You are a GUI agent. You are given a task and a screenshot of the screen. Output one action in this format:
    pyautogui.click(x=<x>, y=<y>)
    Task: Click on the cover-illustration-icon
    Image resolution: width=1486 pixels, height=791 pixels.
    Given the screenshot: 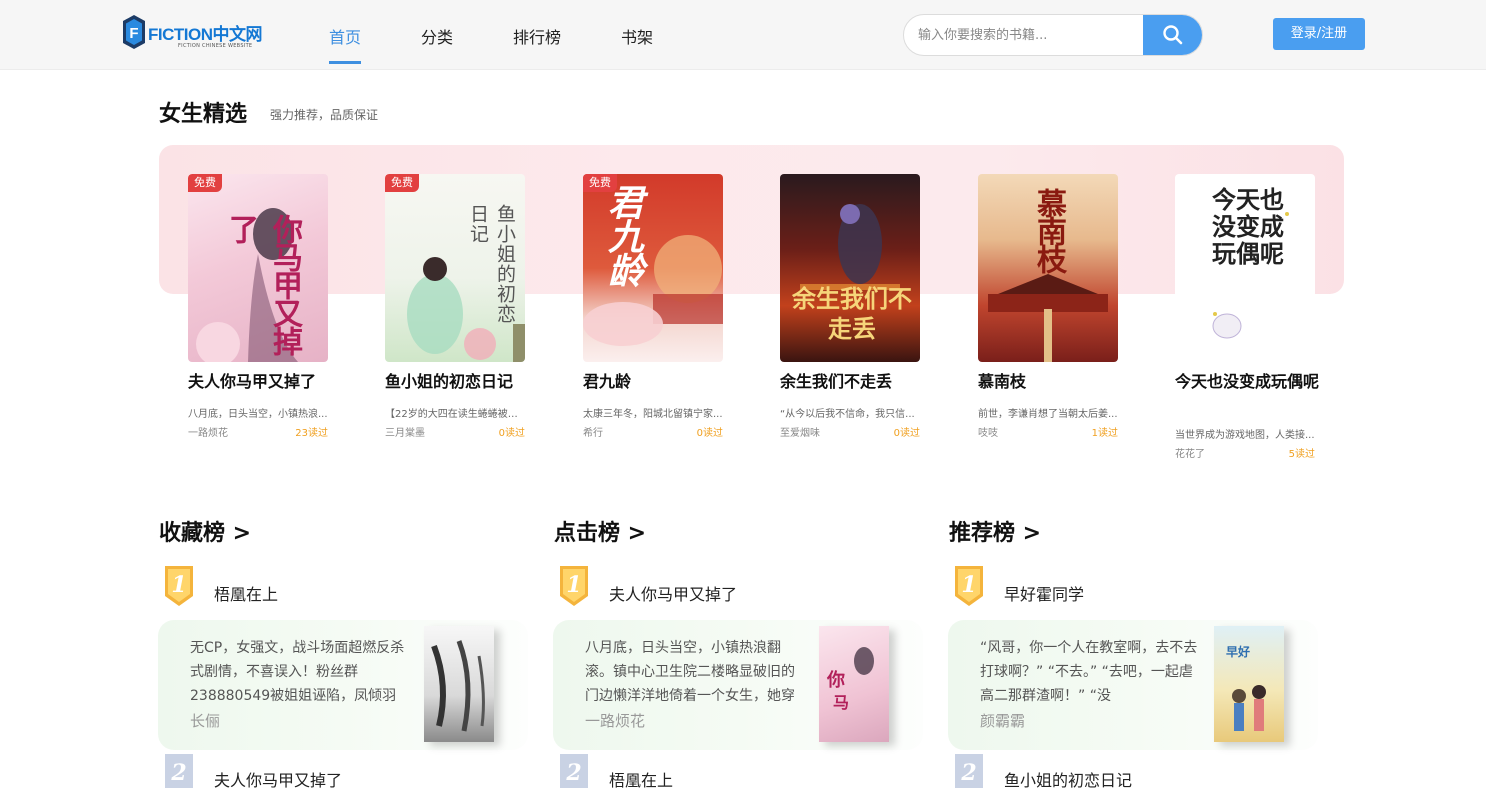 What is the action you would take?
    pyautogui.click(x=458, y=686)
    